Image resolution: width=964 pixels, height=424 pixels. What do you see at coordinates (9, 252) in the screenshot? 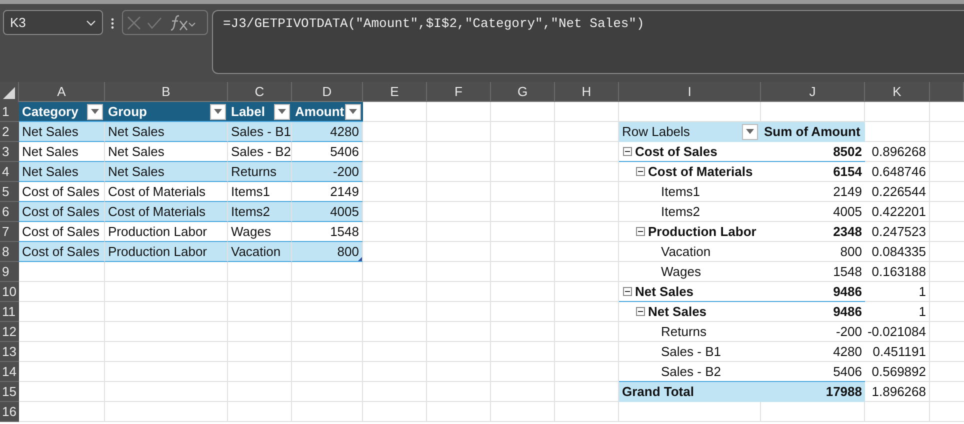
I see `row-heading: 8` at bounding box center [9, 252].